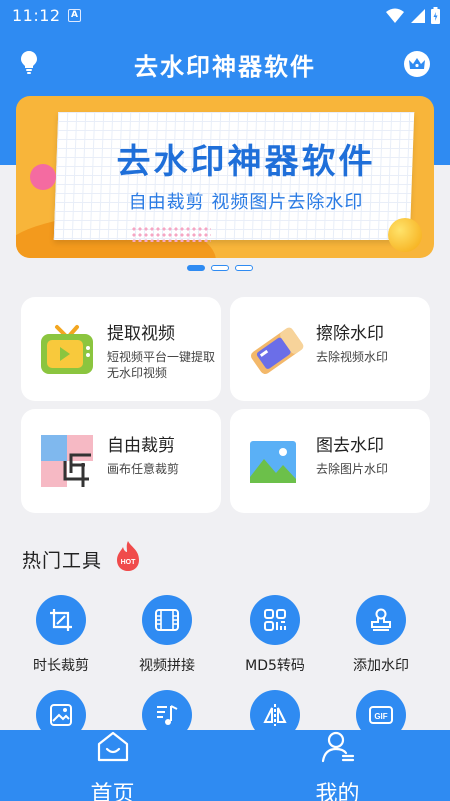 Image resolution: width=450 pixels, height=801 pixels. What do you see at coordinates (67, 349) in the screenshot?
I see `tv-play-icon` at bounding box center [67, 349].